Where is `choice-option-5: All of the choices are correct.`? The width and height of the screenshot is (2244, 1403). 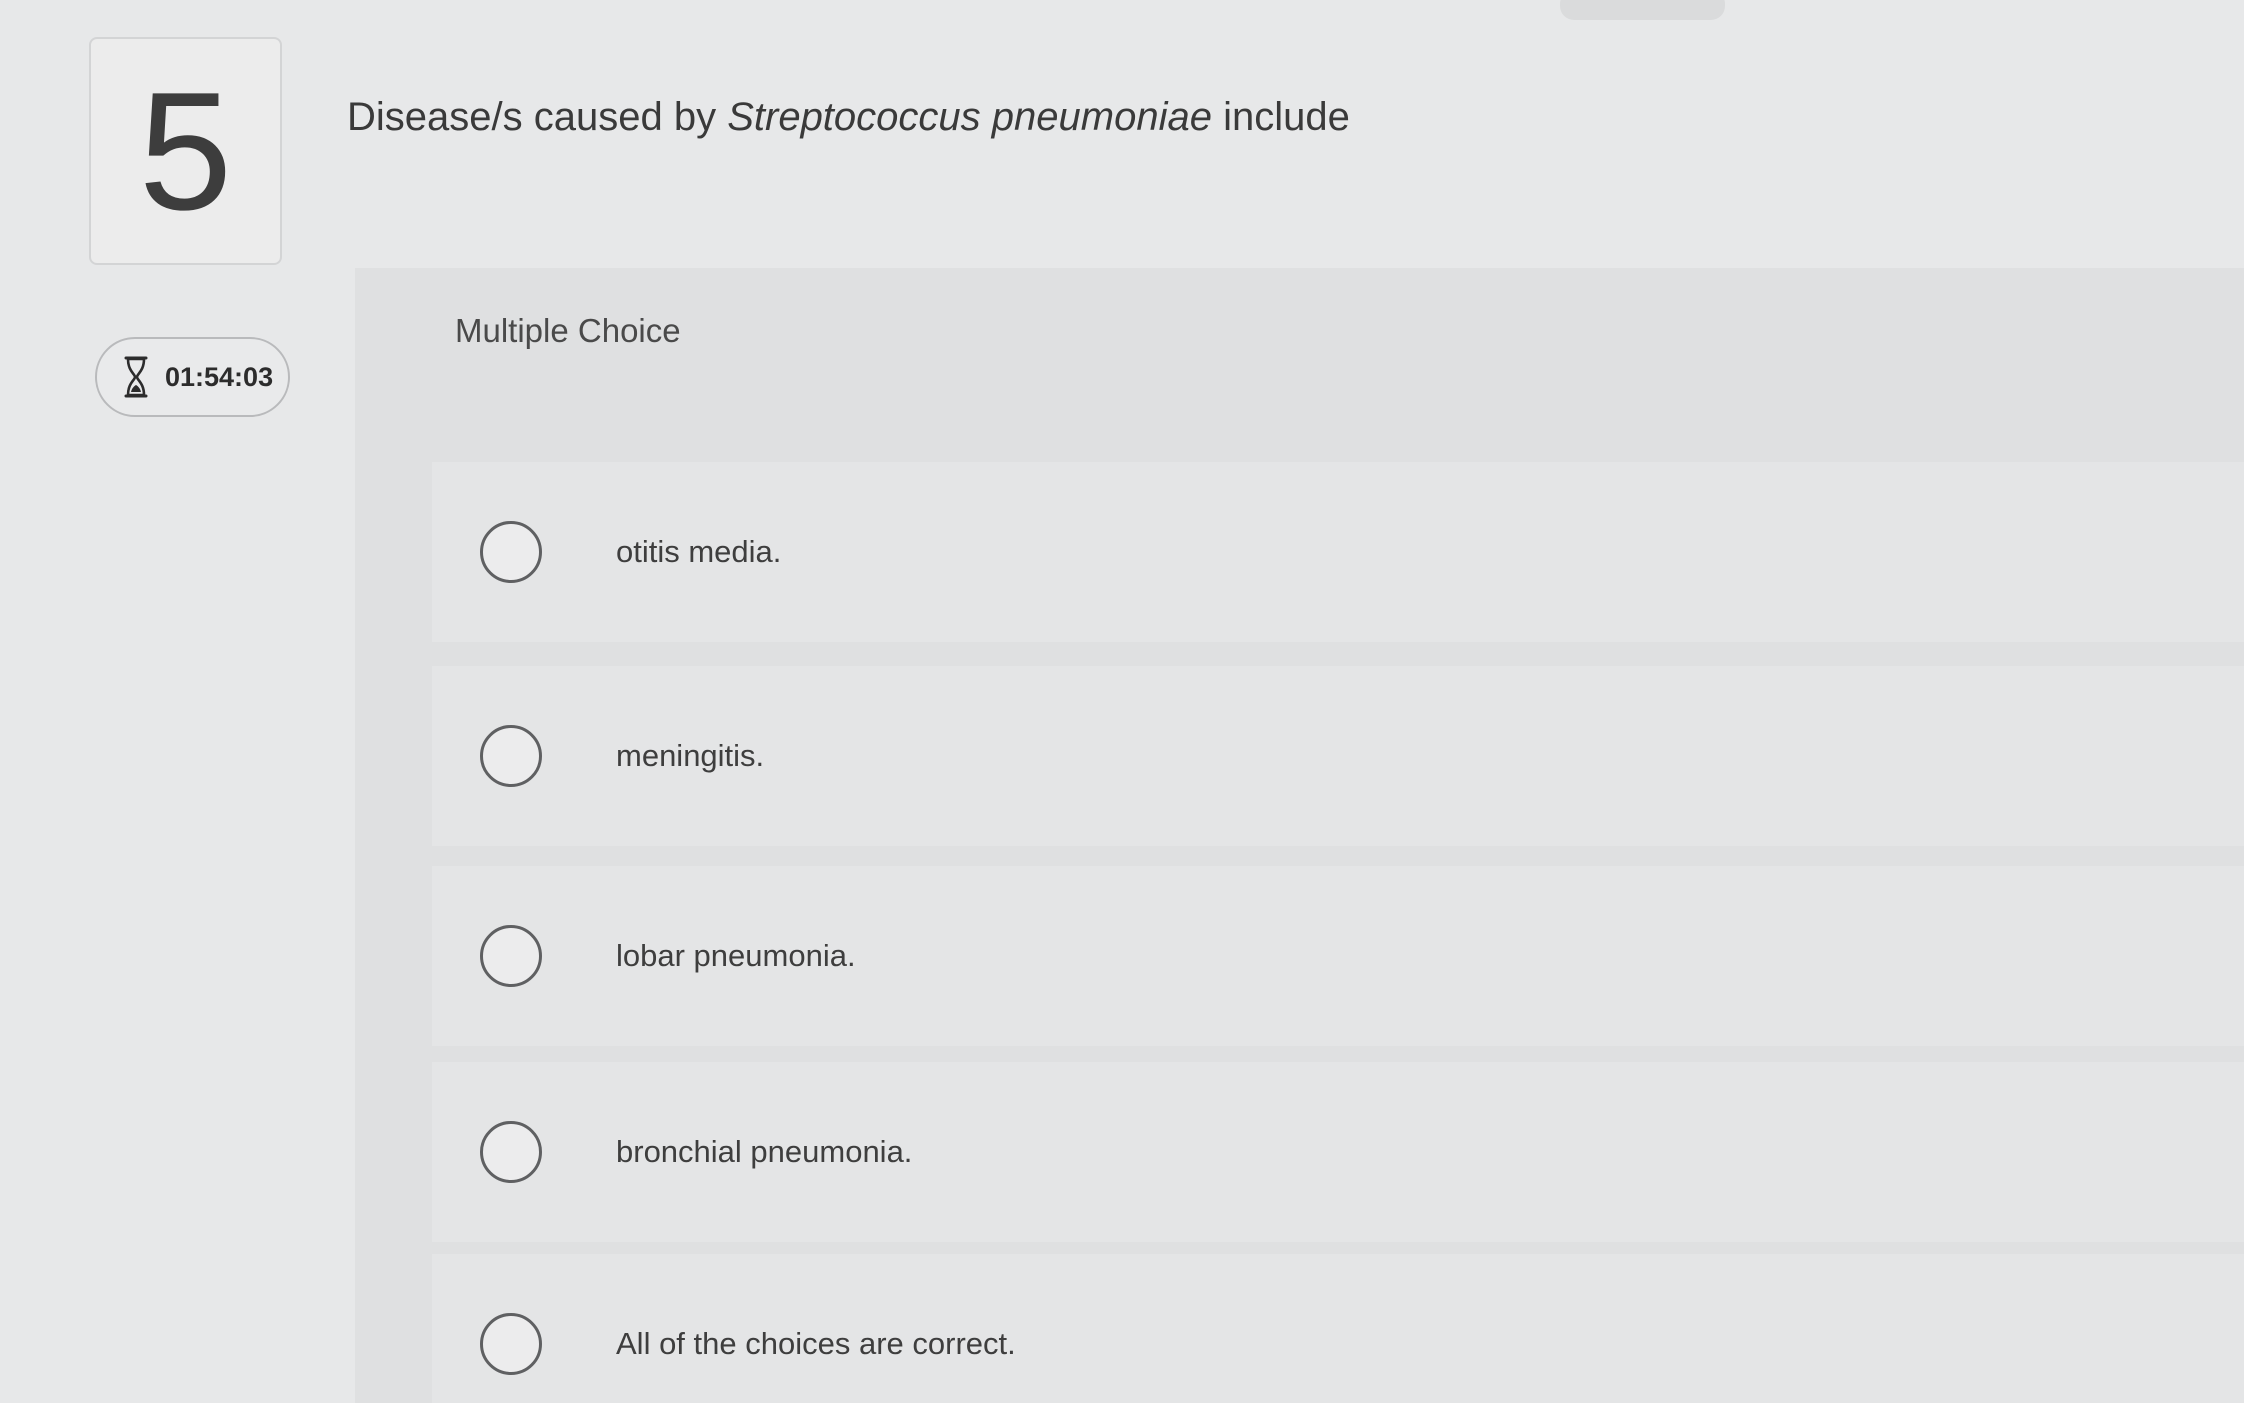
choice-option-5: All of the choices are correct. is located at coordinates (1338, 1328).